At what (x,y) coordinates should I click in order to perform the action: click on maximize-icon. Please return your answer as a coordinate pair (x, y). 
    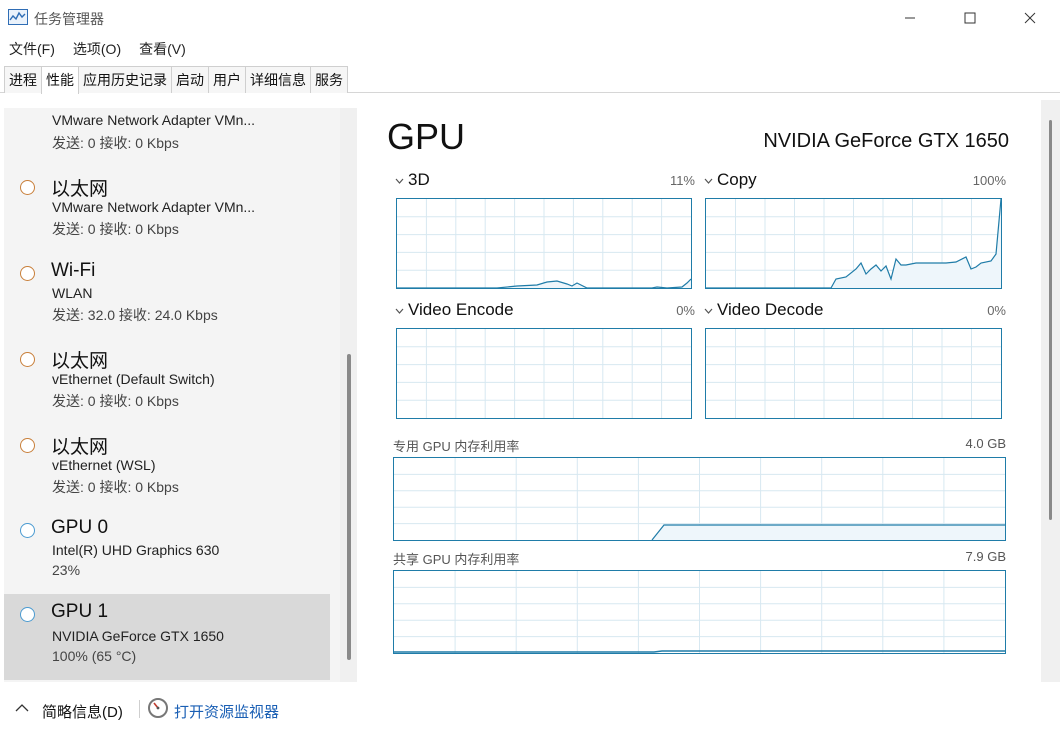
    Looking at the image, I should click on (970, 18).